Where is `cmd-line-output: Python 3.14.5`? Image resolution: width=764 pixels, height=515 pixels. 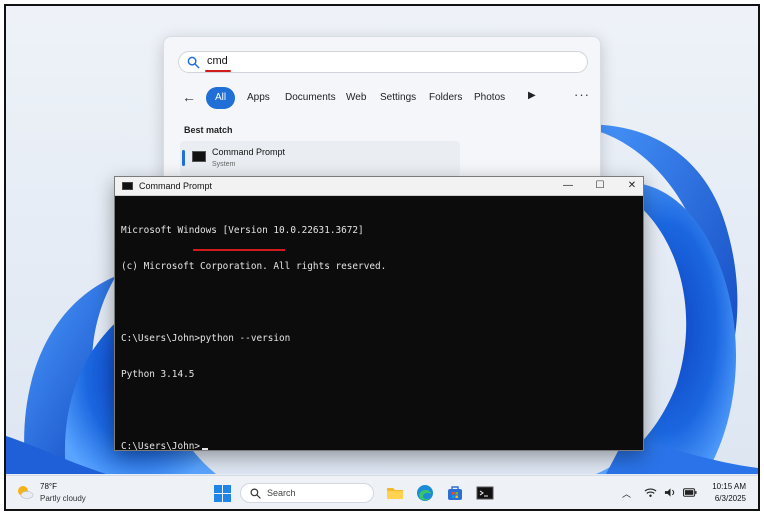 cmd-line-output: Python 3.14.5 is located at coordinates (158, 374).